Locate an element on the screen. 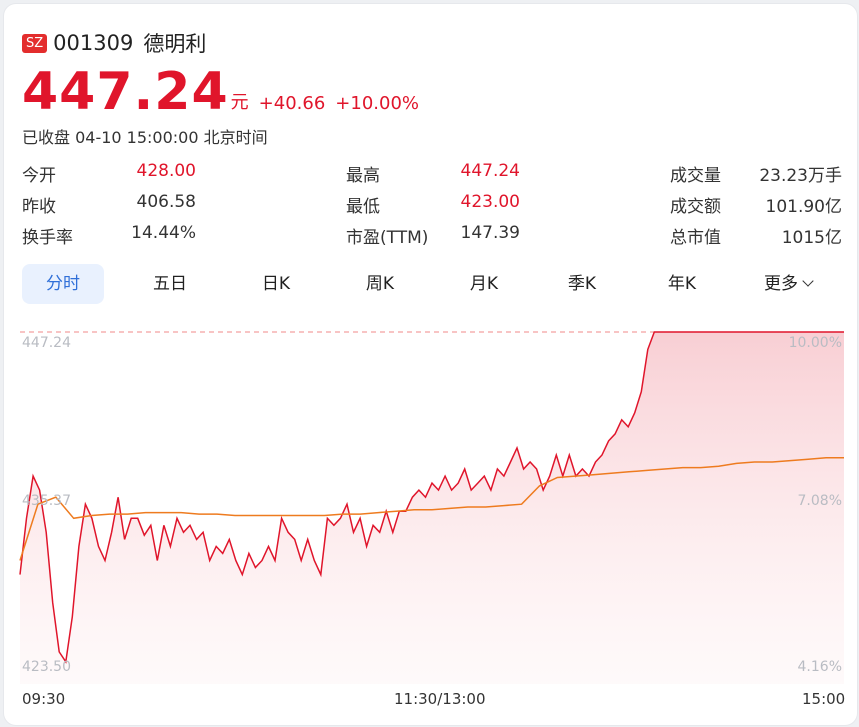 The width and height of the screenshot is (859, 727). y-left-tick: 423.50 is located at coordinates (46, 667).